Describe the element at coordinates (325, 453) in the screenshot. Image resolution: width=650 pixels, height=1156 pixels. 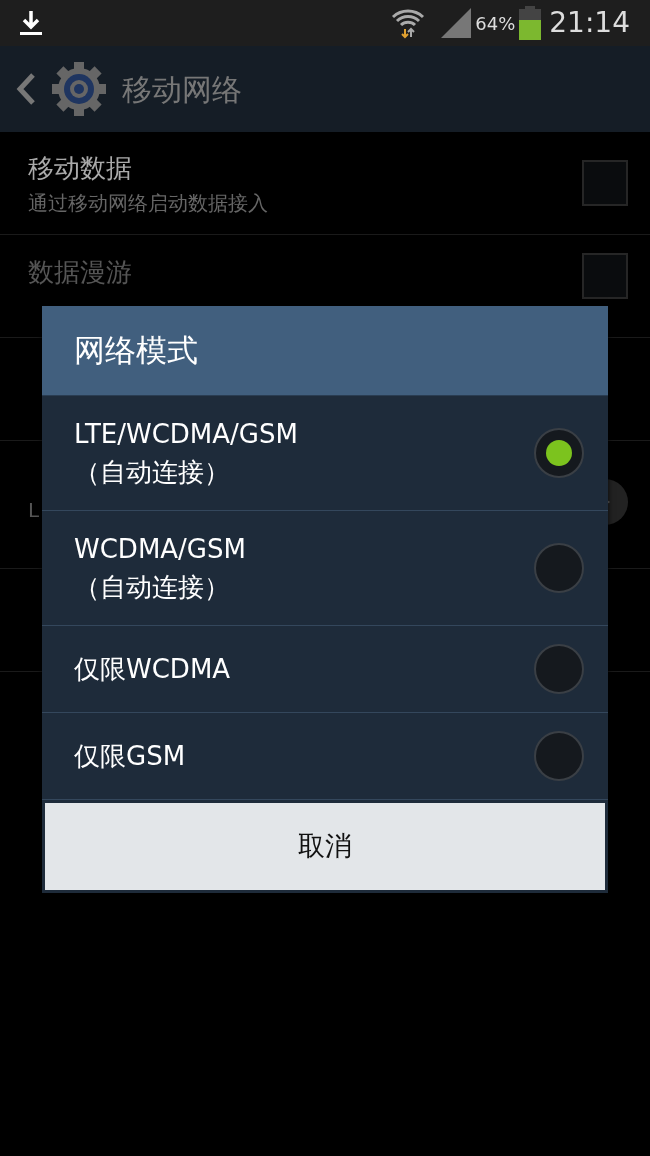
I see `radio-option: LTE/WCDMA/GSM （自动连接）` at that location.